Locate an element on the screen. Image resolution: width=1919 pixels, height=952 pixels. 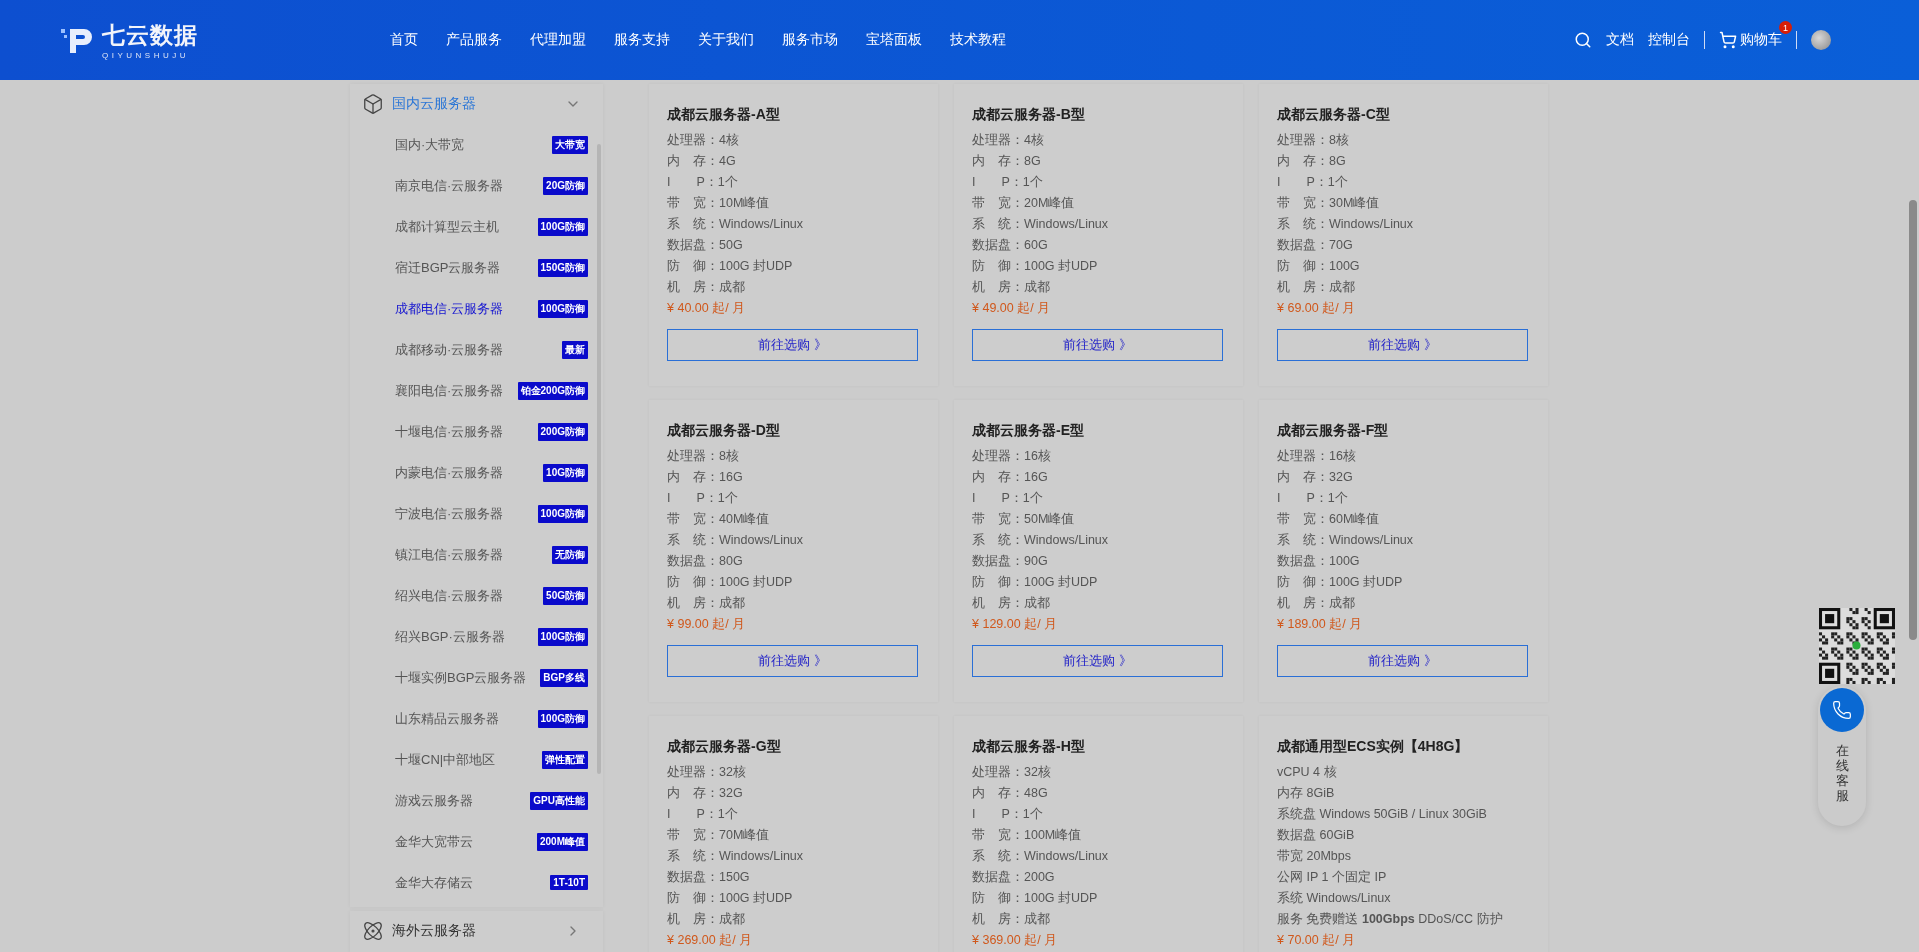
sidebar-item: 宿迁BGP云服务器 150G防御 is located at coordinates (476, 267).